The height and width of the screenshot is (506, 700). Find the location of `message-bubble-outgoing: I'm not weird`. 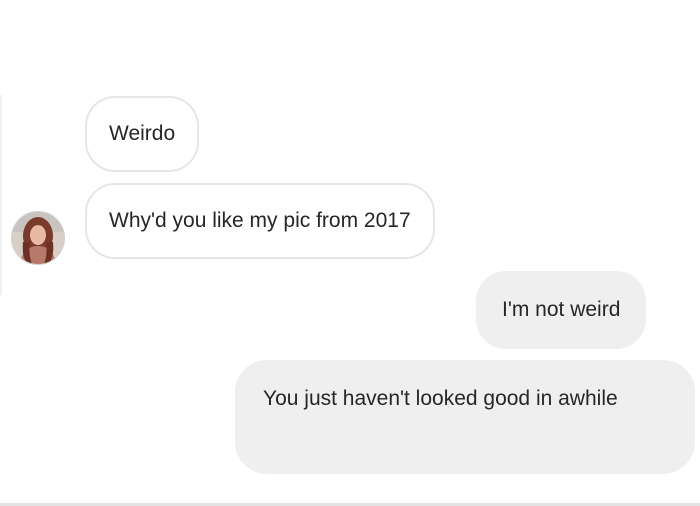

message-bubble-outgoing: I'm not weird is located at coordinates (561, 310).